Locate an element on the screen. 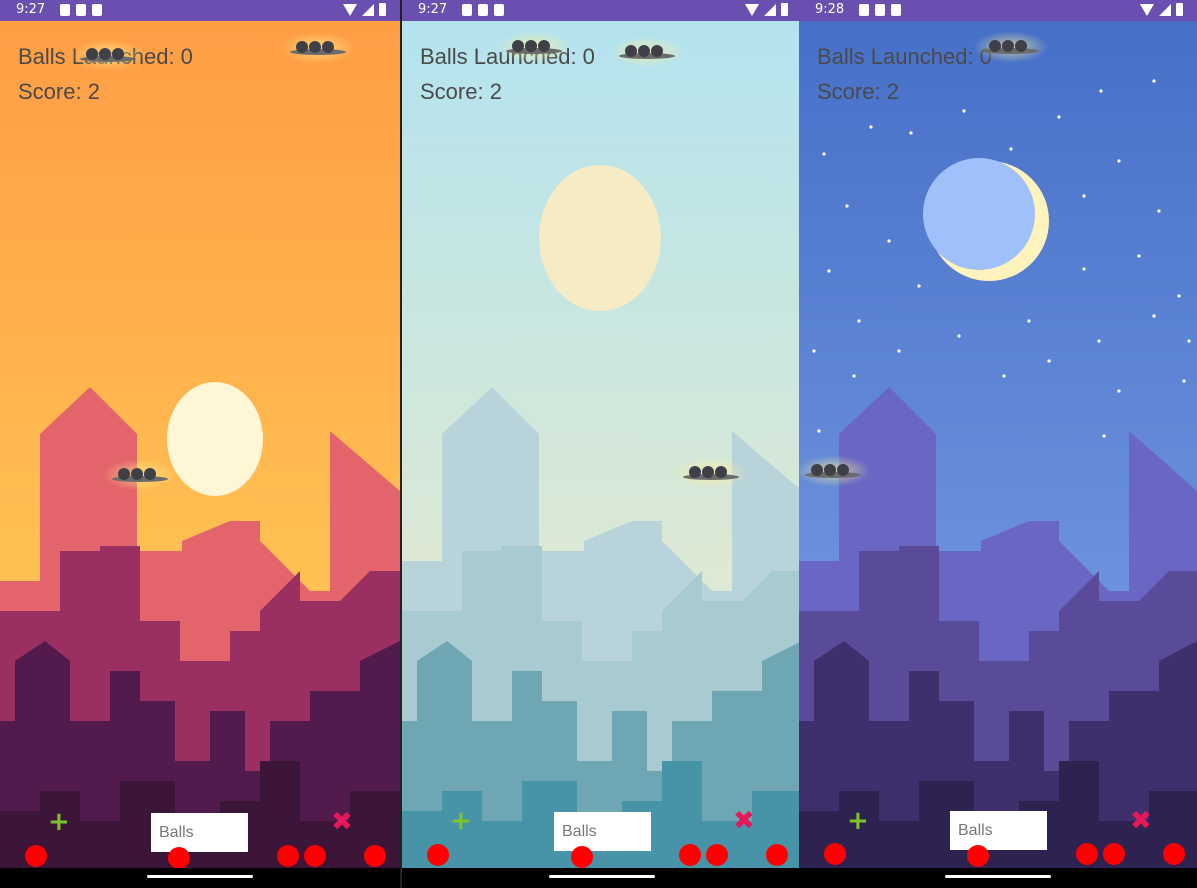 This screenshot has width=1197, height=888. status-time: 9:28 is located at coordinates (830, 9).